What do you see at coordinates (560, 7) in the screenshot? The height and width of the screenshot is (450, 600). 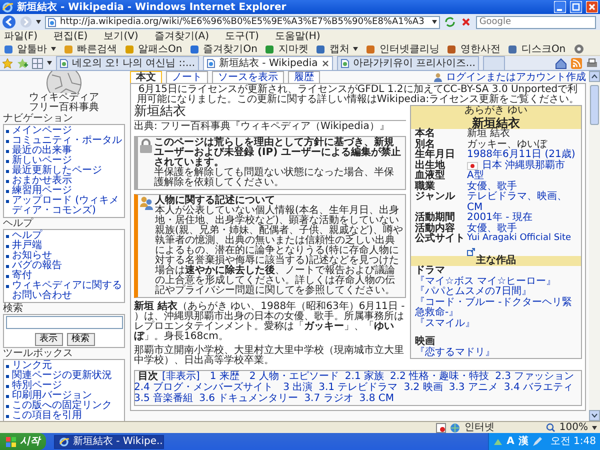 I see `minimize-icon` at bounding box center [560, 7].